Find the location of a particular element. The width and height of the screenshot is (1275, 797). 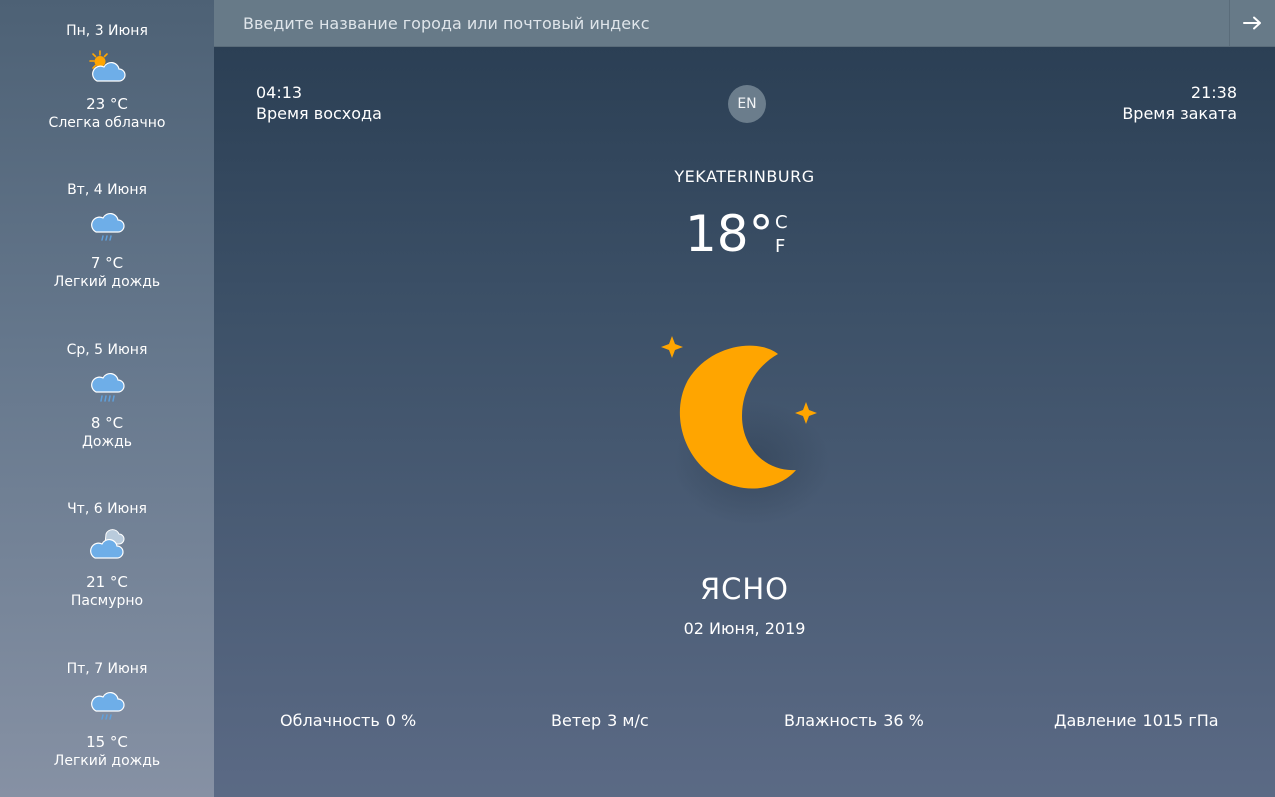

partly-cloudy-icon is located at coordinates (107, 68).